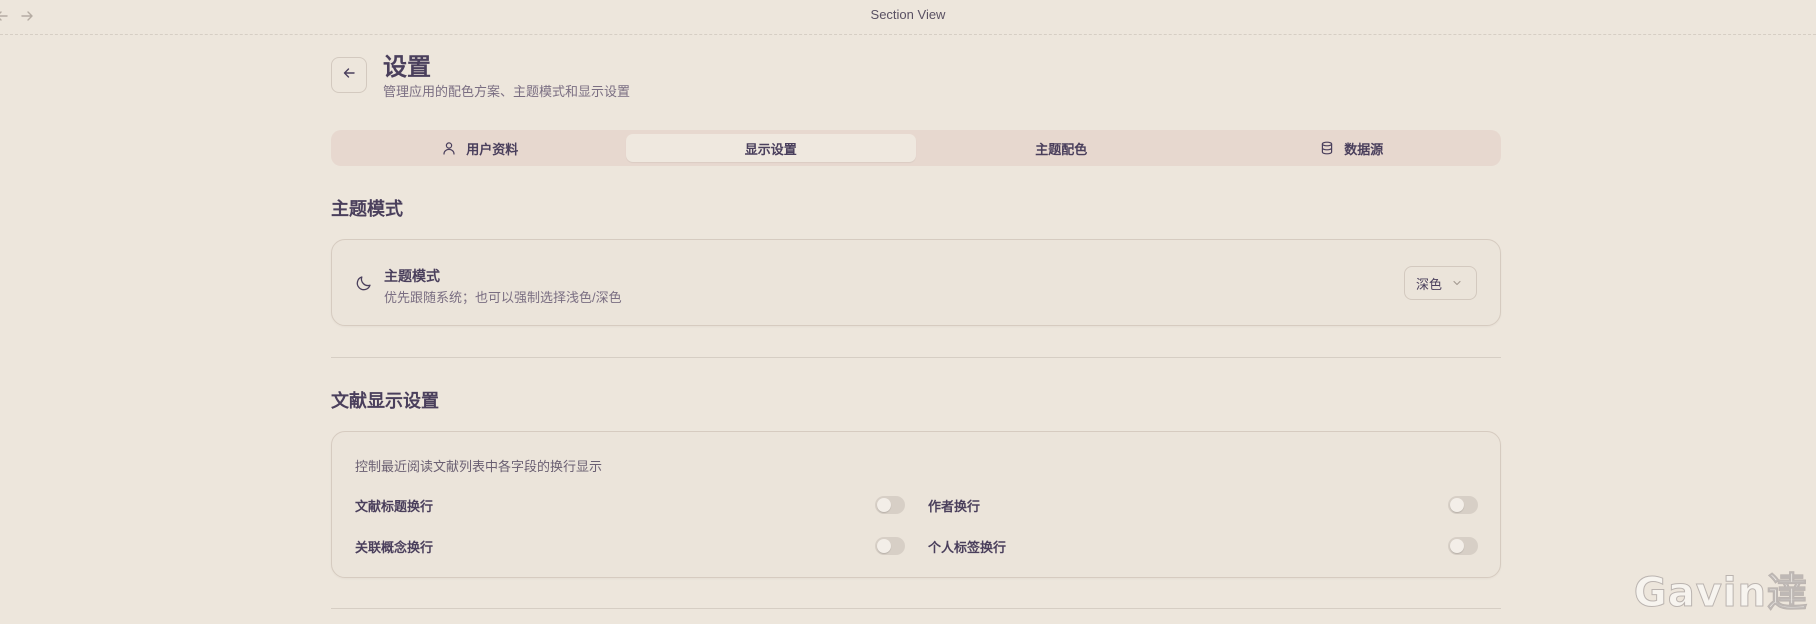  I want to click on tab-data-source: 数据源, so click(1352, 148).